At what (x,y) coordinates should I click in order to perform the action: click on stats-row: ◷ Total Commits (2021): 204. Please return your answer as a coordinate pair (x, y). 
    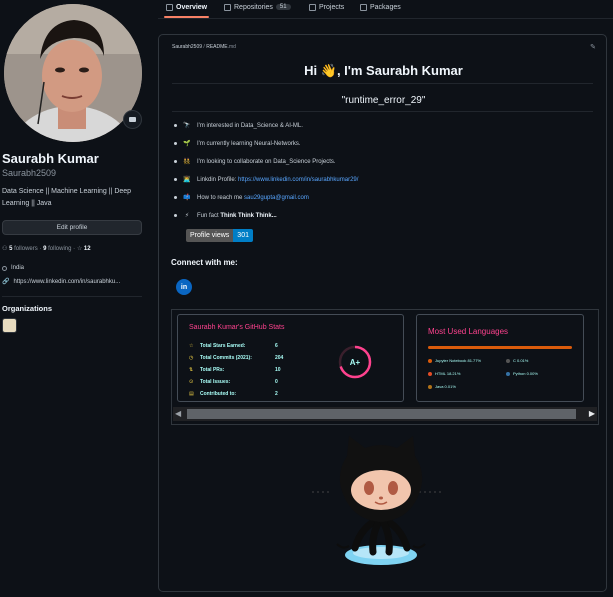
    Looking at the image, I should click on (236, 358).